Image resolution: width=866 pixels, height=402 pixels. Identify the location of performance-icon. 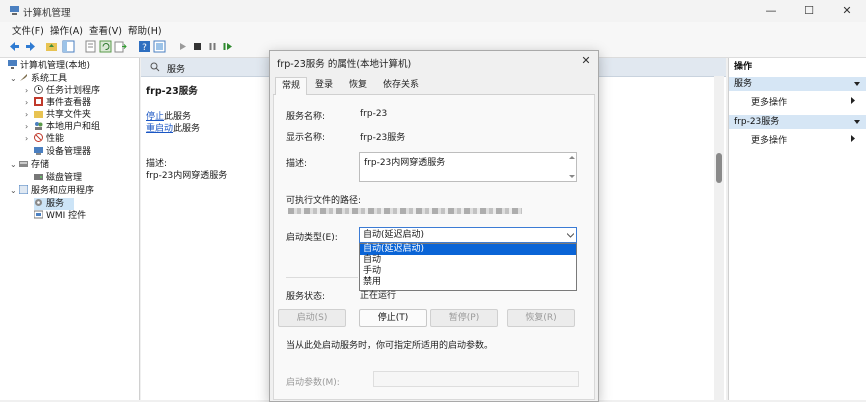
(38, 137).